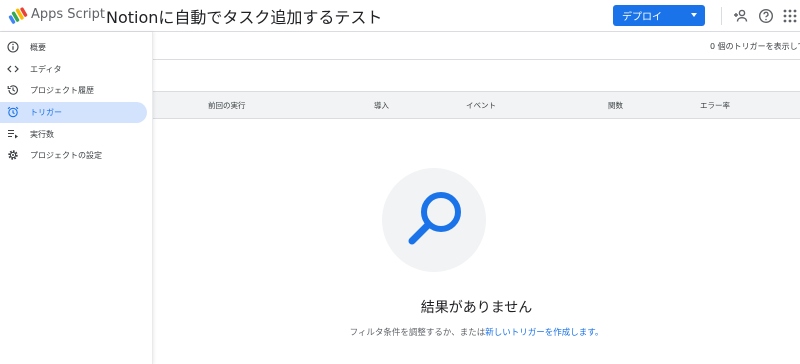 The width and height of the screenshot is (800, 364). Describe the element at coordinates (615, 105) in the screenshot. I see `column-header-function: 関数` at that location.